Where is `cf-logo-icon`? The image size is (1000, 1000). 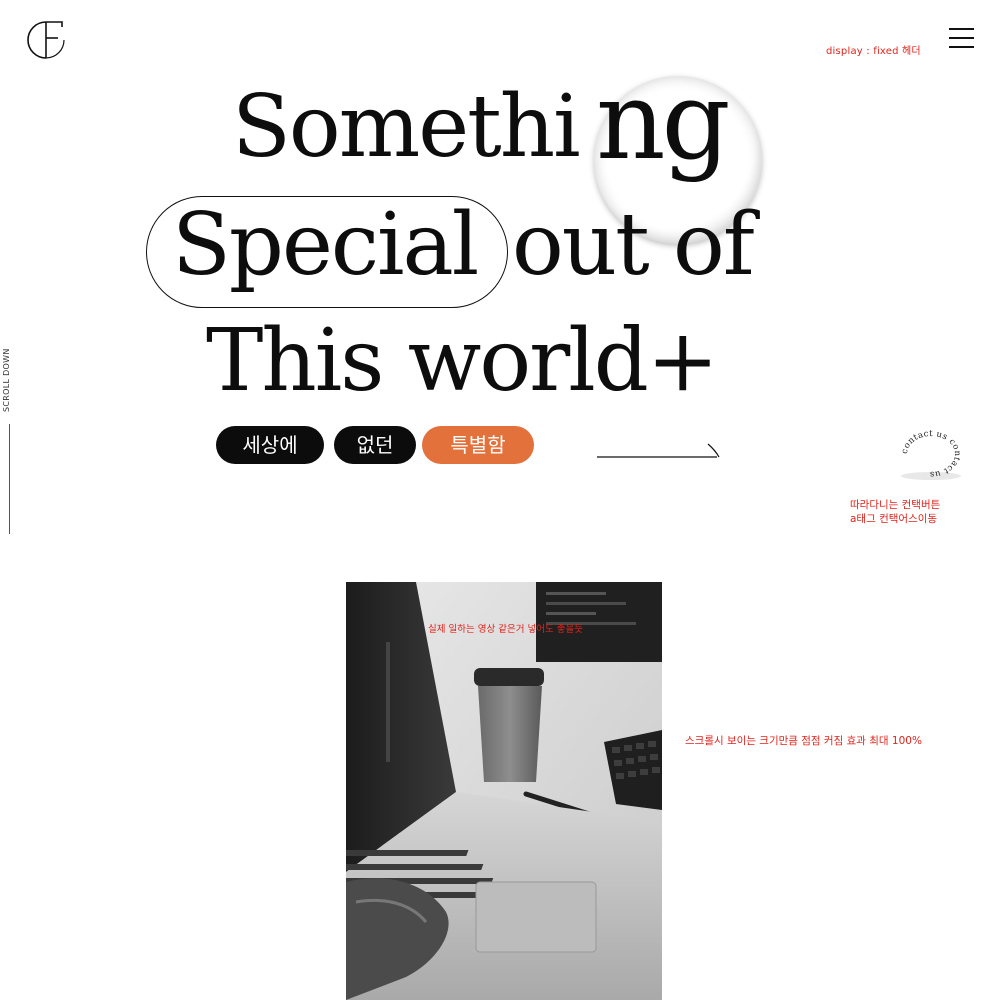
cf-logo-icon is located at coordinates (46, 40).